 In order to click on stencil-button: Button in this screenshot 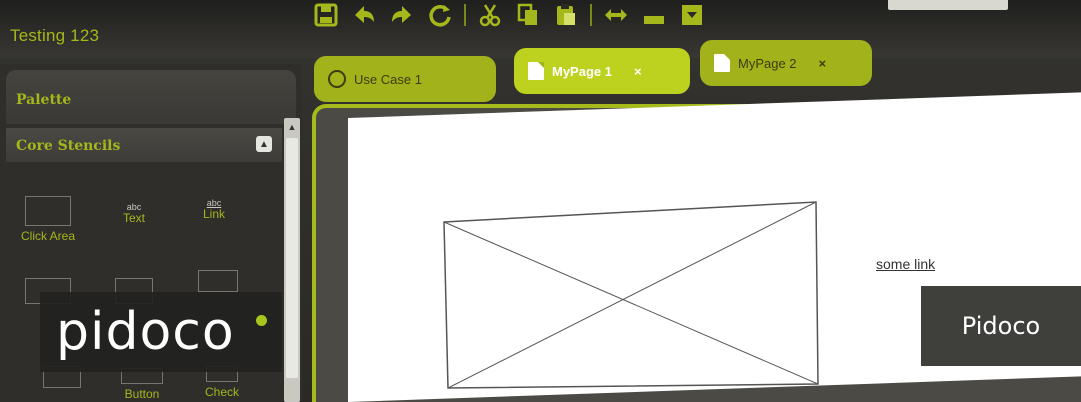, I will do `click(142, 384)`.